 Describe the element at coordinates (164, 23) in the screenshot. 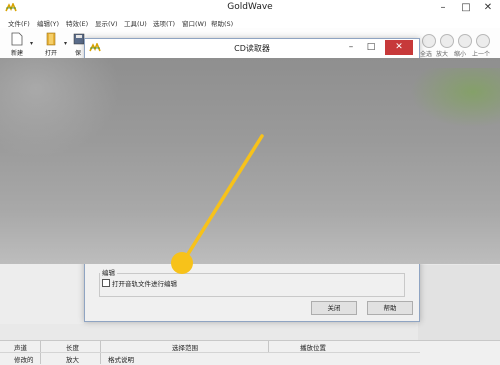

I see `menu-options: 选项(T)` at that location.